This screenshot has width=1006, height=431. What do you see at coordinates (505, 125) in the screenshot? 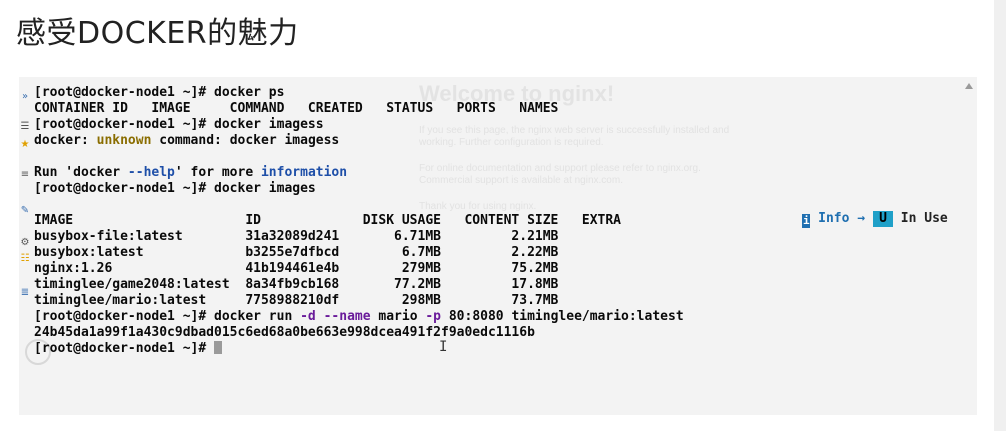
I see `terminal-line: [root@docker-node1 ~]# docker imagess` at bounding box center [505, 125].